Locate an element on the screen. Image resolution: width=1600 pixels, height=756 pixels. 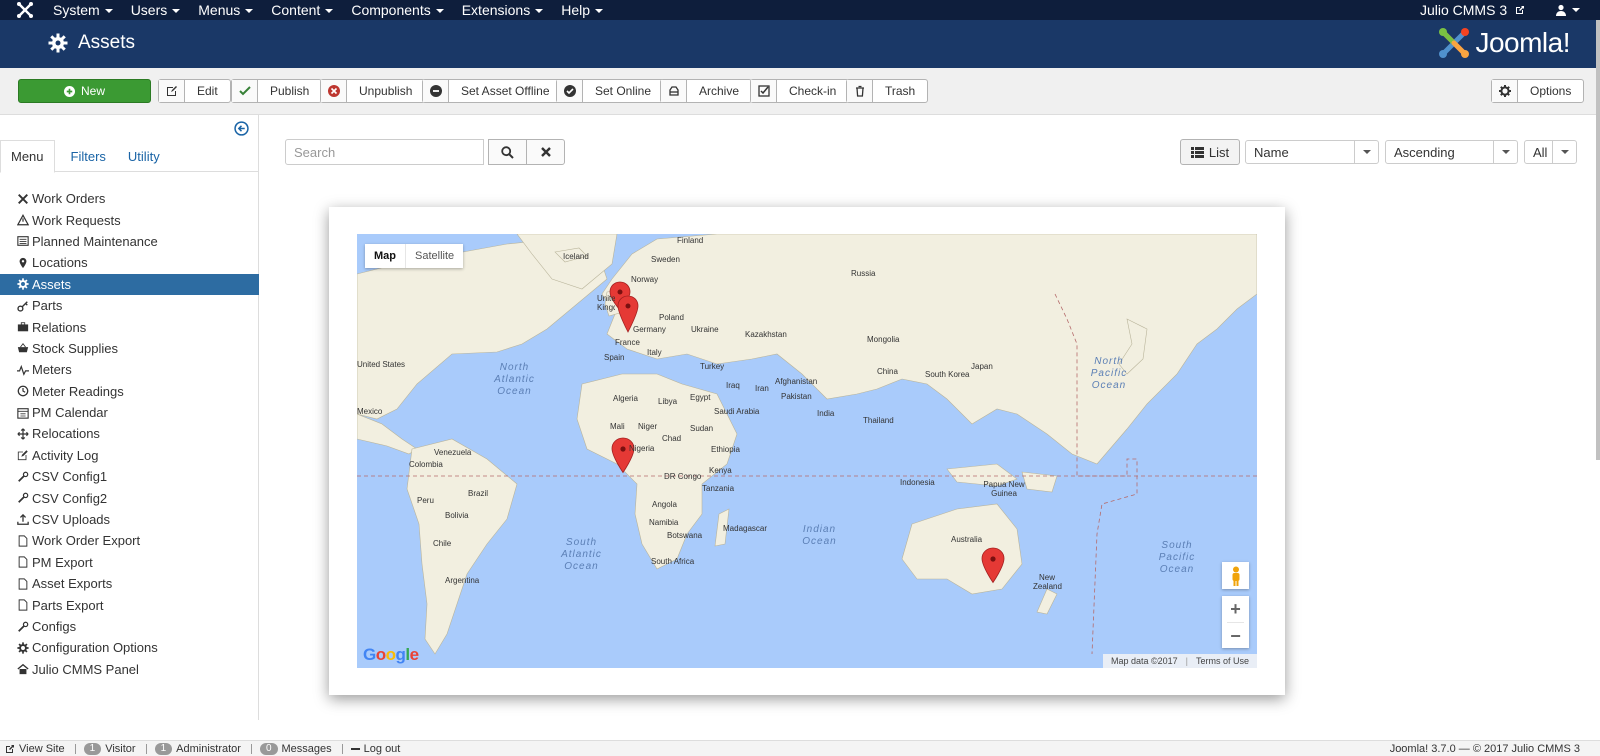
label-japan: Japan is located at coordinates (982, 366).